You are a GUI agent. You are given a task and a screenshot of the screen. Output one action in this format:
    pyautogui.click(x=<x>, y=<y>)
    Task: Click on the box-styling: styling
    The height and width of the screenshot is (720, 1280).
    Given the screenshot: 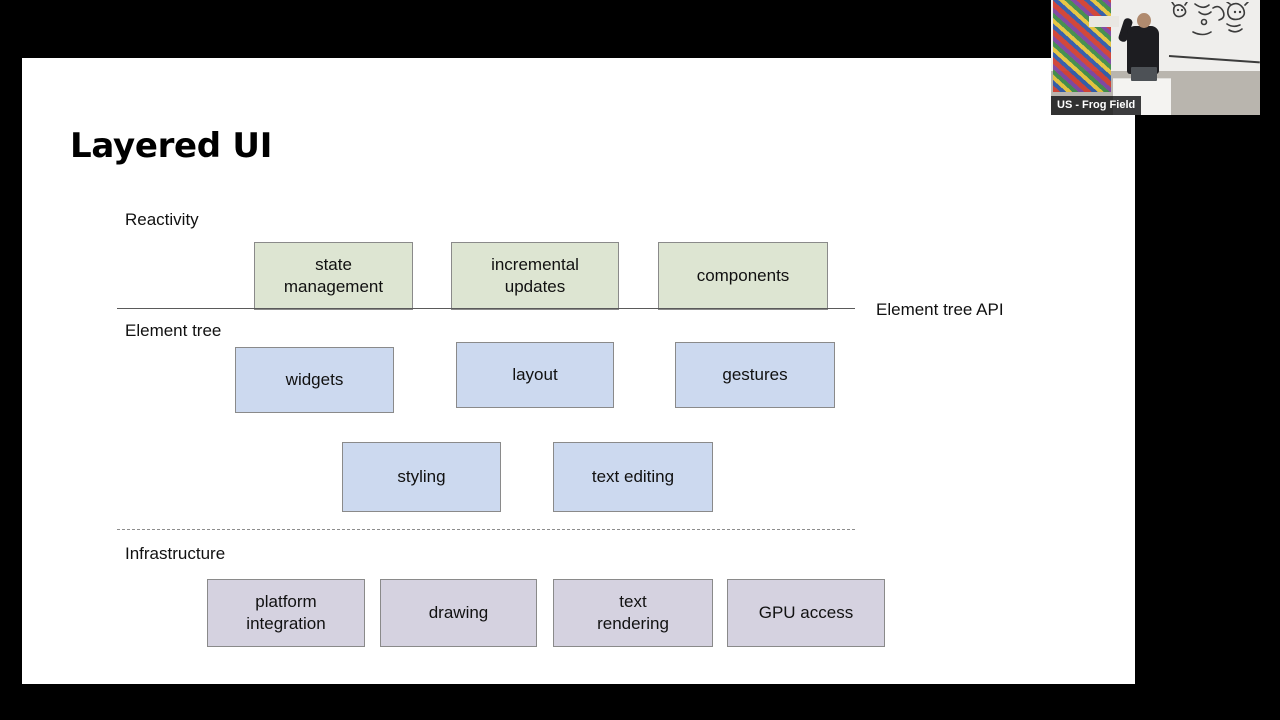 What is the action you would take?
    pyautogui.click(x=421, y=477)
    